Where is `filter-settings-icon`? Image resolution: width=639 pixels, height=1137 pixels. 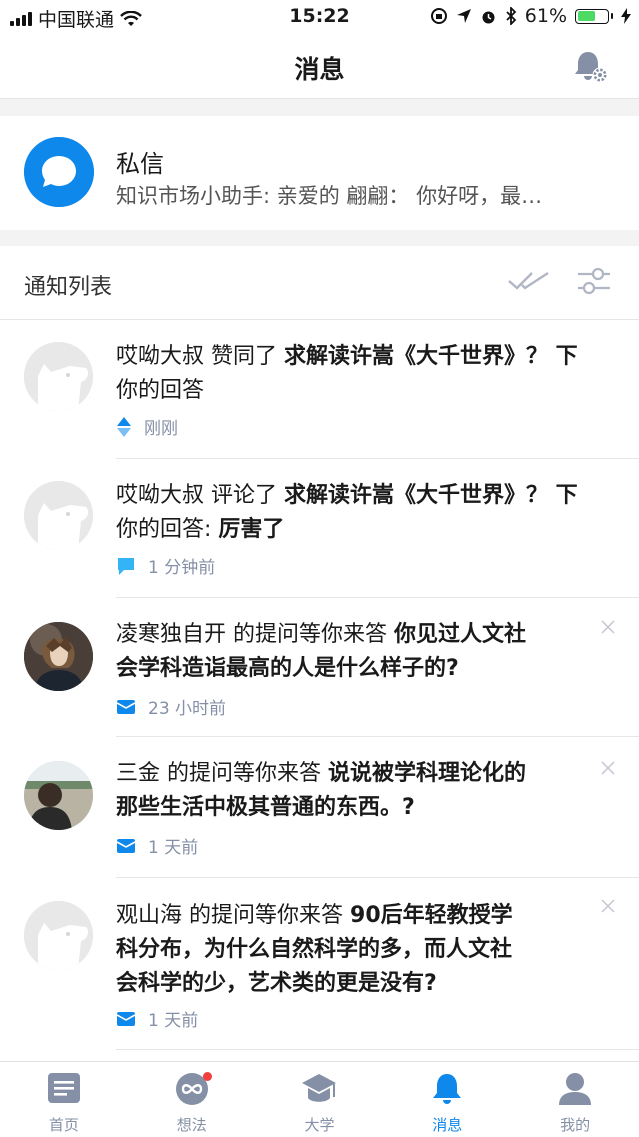
filter-settings-icon is located at coordinates (594, 281).